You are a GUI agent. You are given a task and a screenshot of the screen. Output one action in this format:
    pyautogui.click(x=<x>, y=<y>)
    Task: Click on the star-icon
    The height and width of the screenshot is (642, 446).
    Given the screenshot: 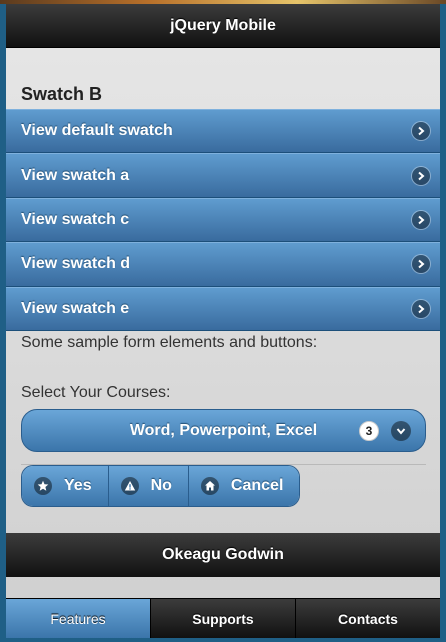 What is the action you would take?
    pyautogui.click(x=43, y=486)
    